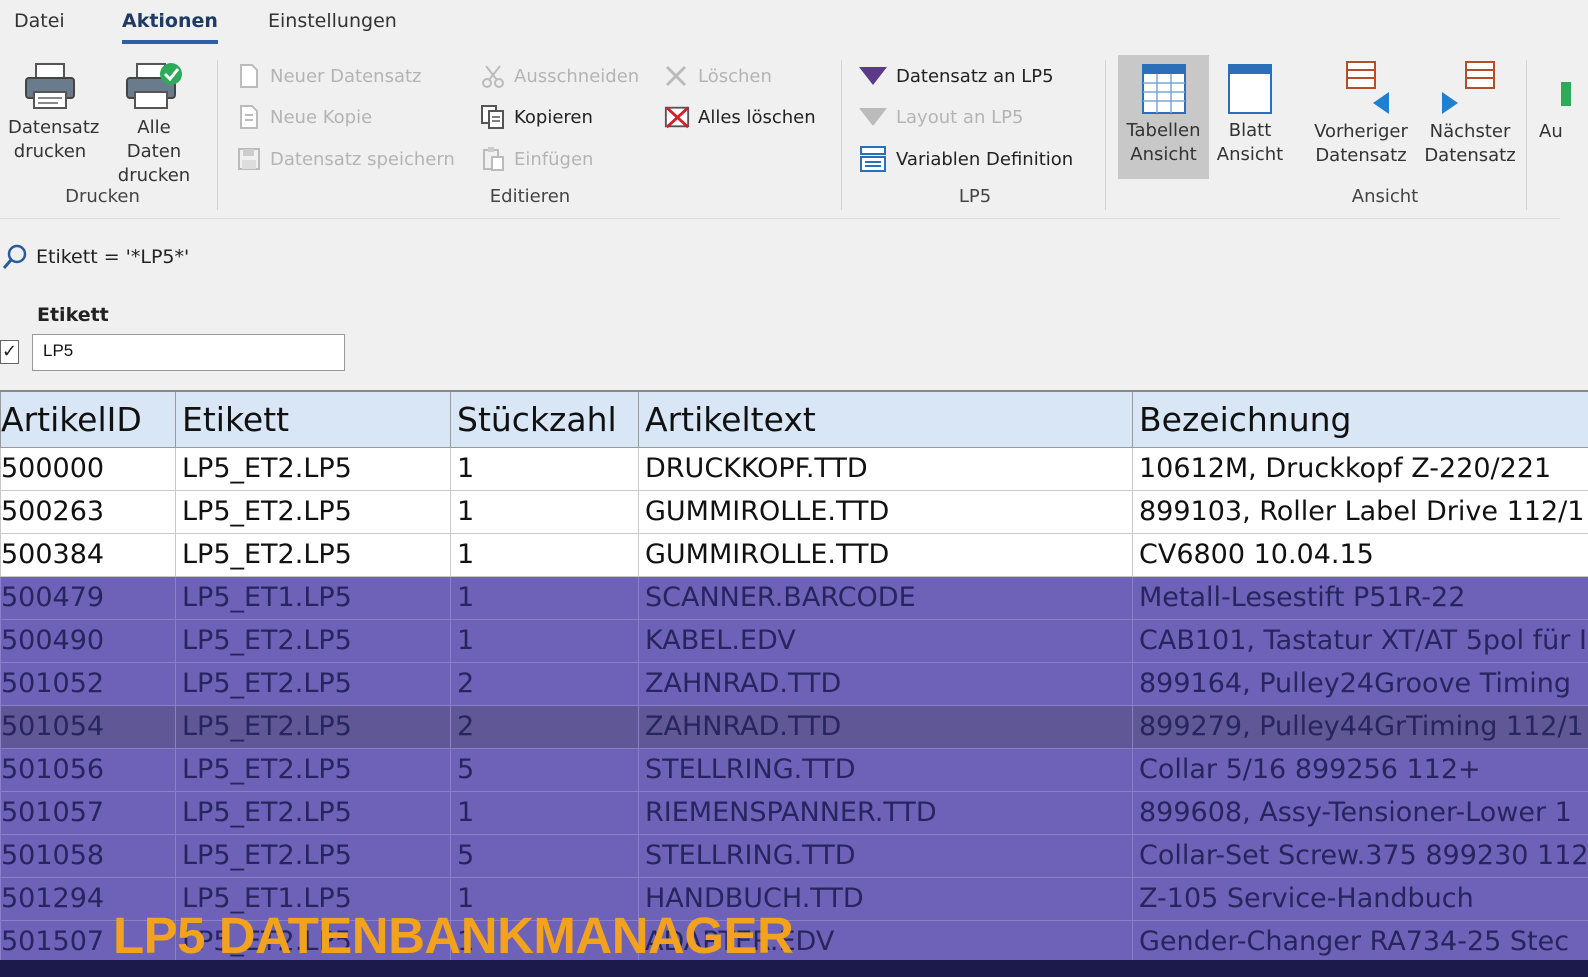  I want to click on tab-einstellungen: Einstellungen, so click(332, 25).